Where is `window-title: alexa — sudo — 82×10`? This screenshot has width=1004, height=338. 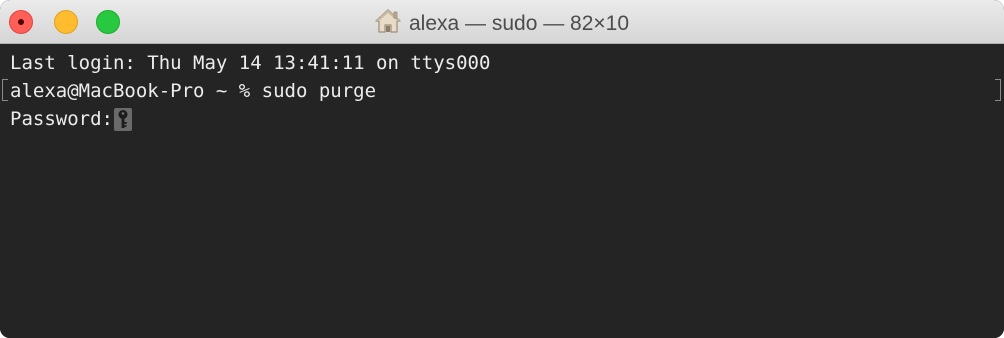 window-title: alexa — sudo — 82×10 is located at coordinates (502, 22).